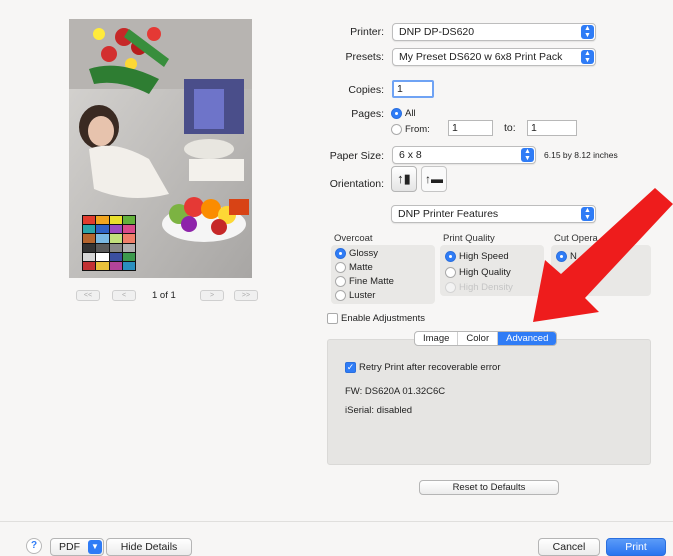 The height and width of the screenshot is (556, 673). I want to click on color-checker, so click(109, 243).